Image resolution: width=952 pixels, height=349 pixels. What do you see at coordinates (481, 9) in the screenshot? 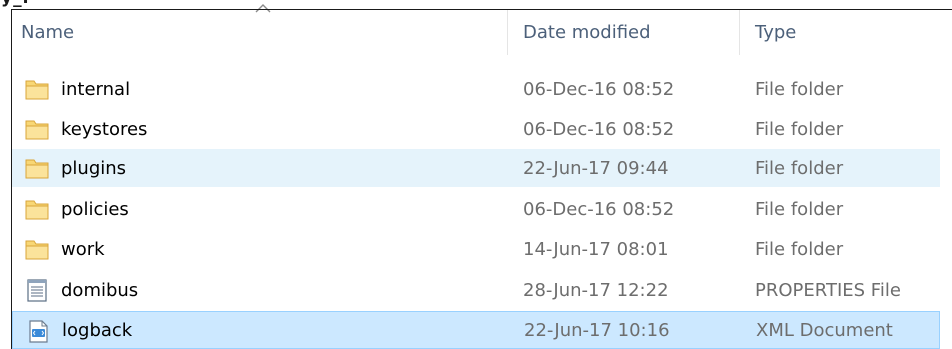
I see `window-frame-top` at bounding box center [481, 9].